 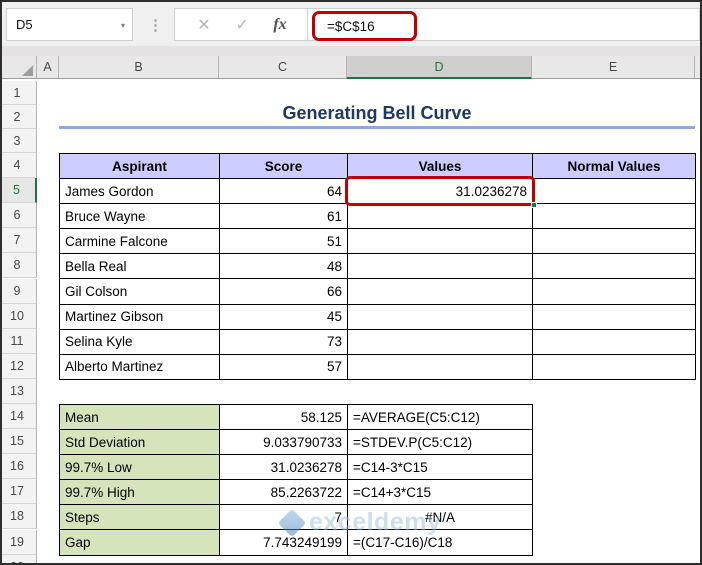 What do you see at coordinates (19, 191) in the screenshot?
I see `row-header-5: 5` at bounding box center [19, 191].